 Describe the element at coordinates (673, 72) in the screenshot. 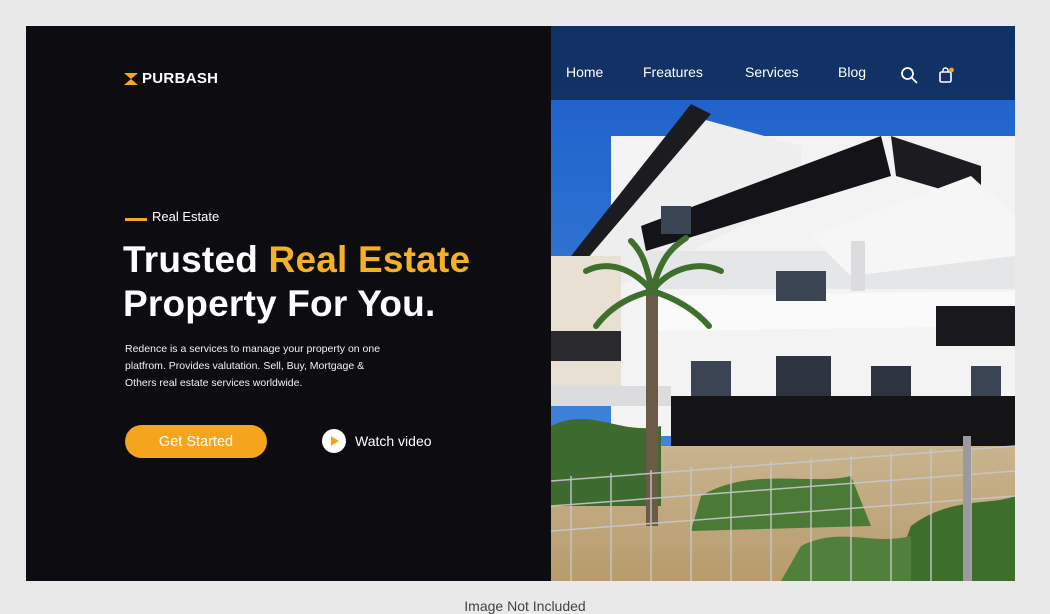

I see `nav-item-features: Freatures` at that location.